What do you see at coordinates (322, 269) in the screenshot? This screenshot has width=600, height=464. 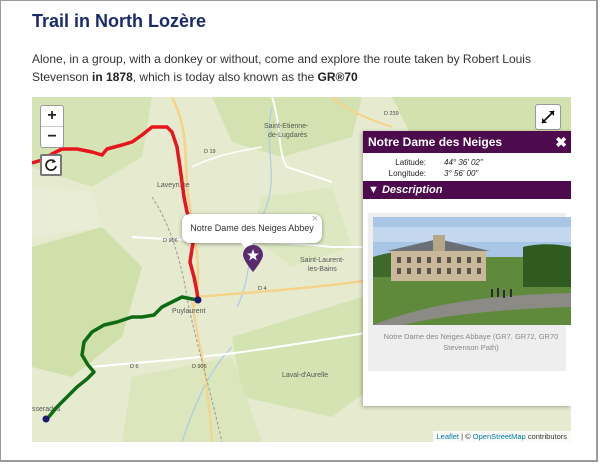 I see `place-saint-laurent-2: les-Bains` at bounding box center [322, 269].